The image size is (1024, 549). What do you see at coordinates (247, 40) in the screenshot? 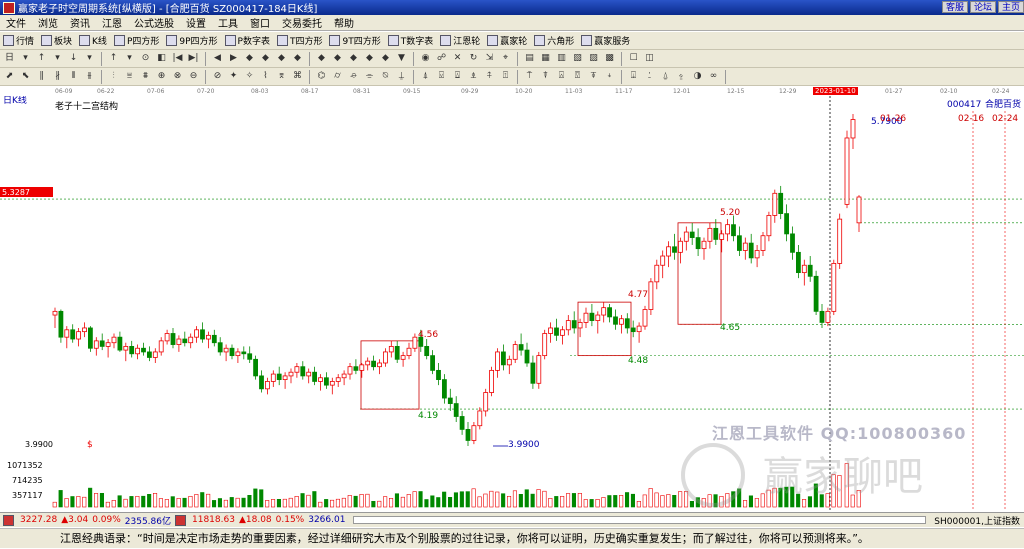
I see `p-number-table-button: P数字表` at bounding box center [247, 40].